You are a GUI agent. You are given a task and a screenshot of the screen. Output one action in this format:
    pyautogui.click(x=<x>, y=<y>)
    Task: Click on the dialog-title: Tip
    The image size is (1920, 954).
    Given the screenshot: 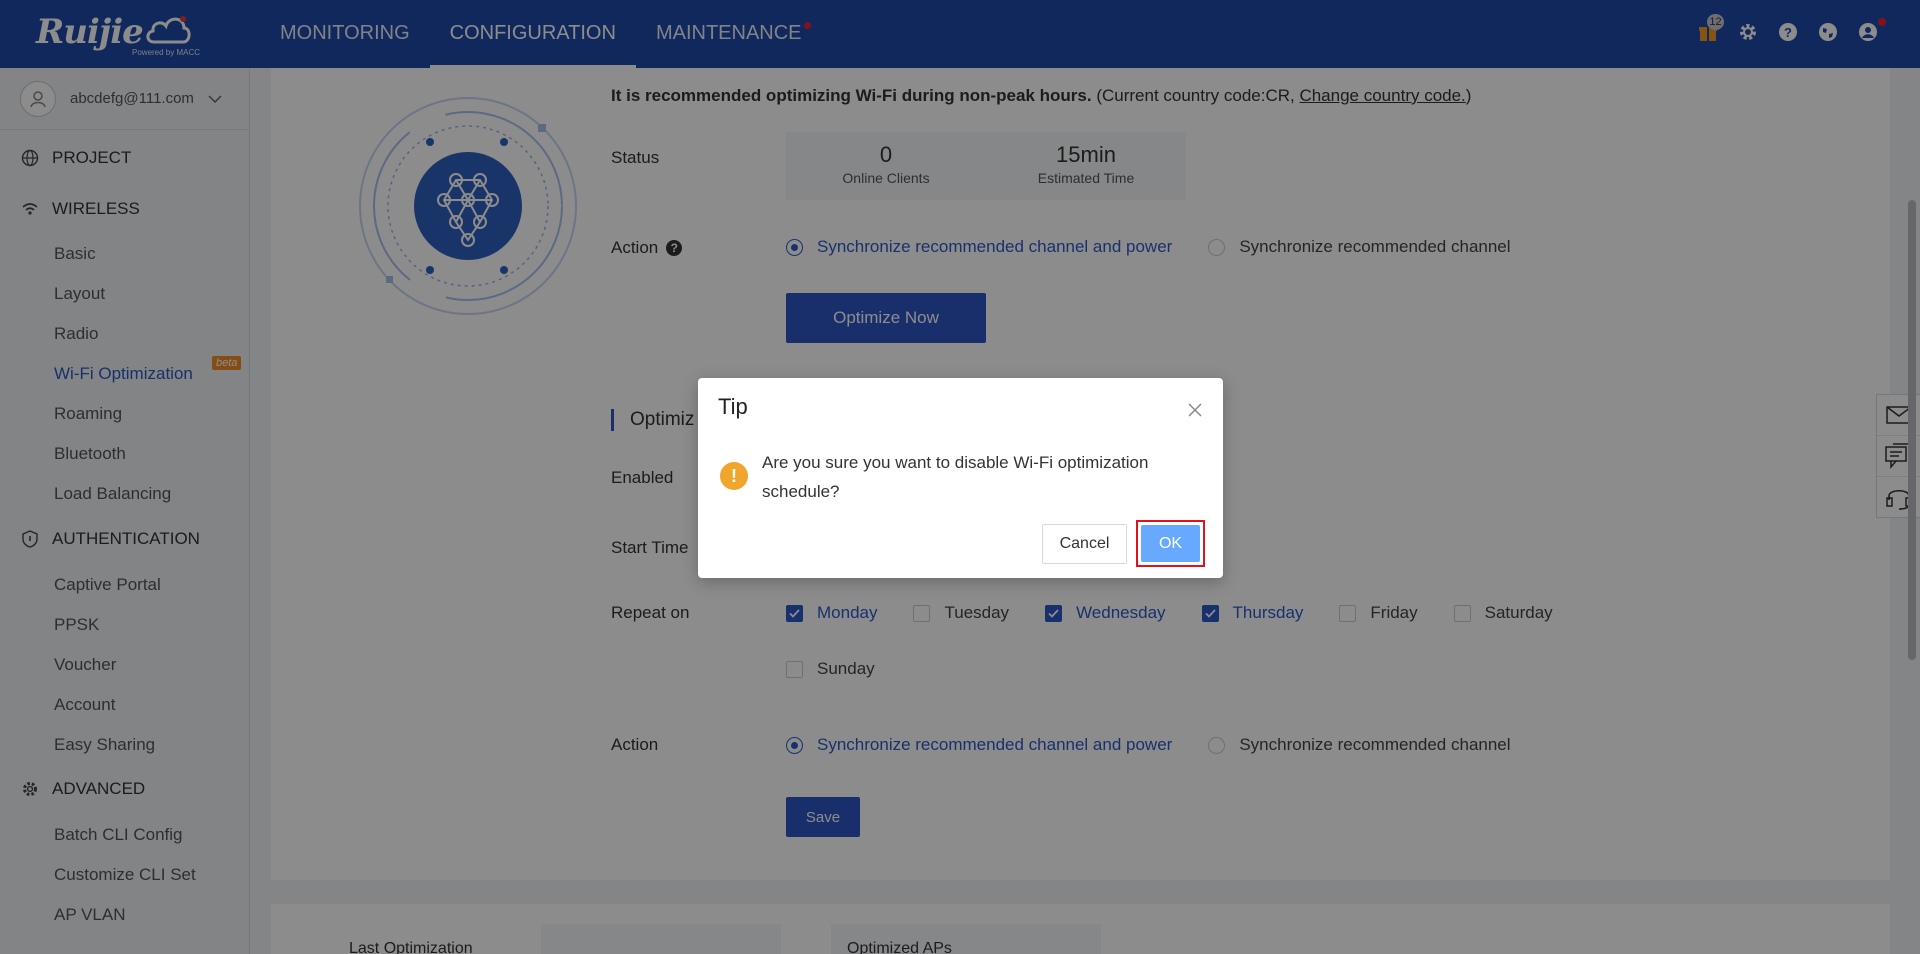 What is the action you would take?
    pyautogui.click(x=733, y=406)
    